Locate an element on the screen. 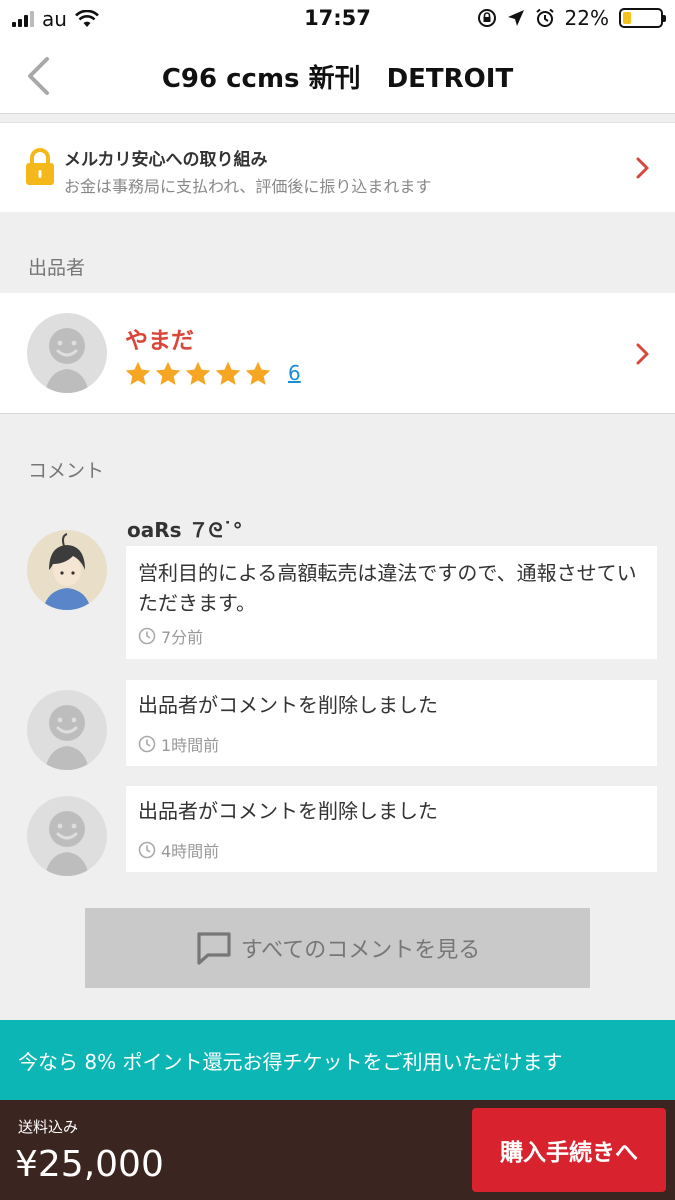 The image size is (675, 1200). comment-bubble: 出品者がコメントを削除しました 4時間前 is located at coordinates (391, 829).